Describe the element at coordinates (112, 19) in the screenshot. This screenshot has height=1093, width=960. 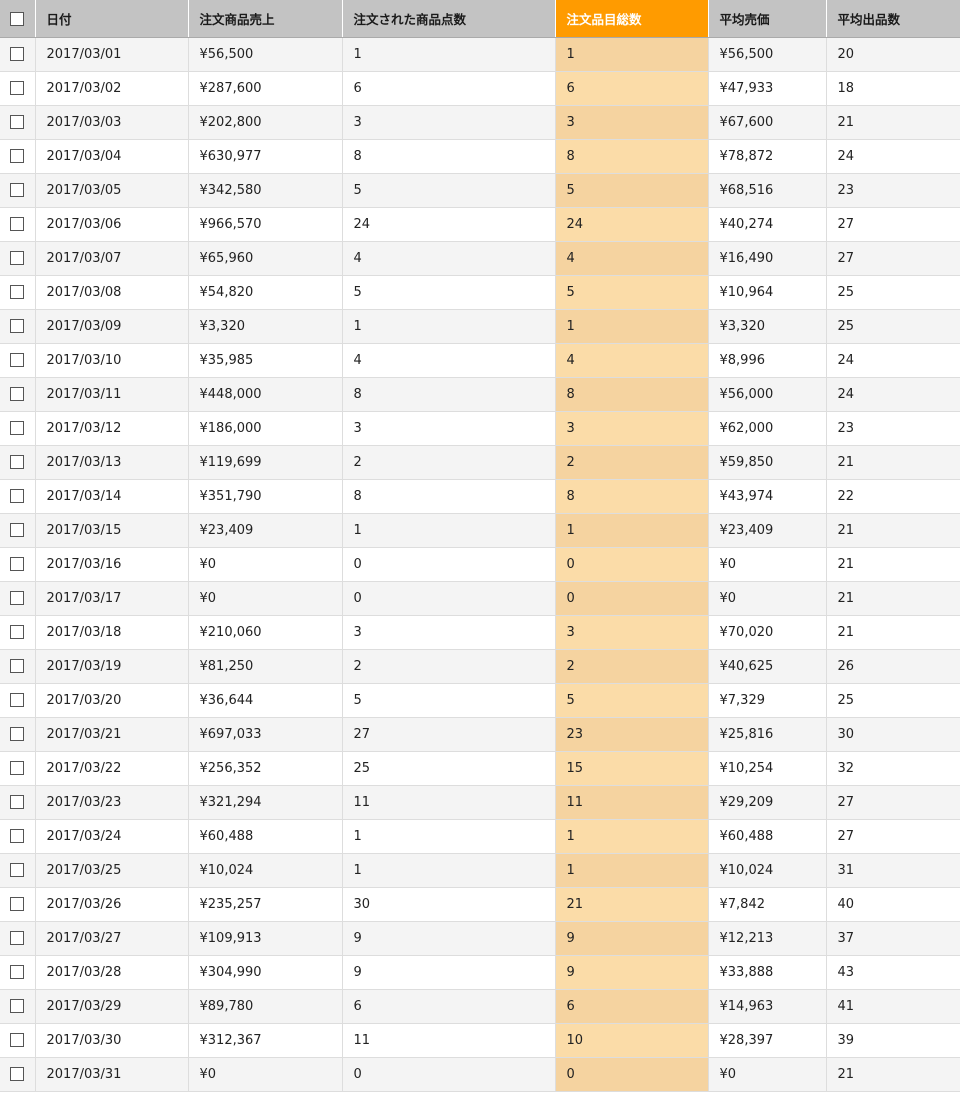
I see `column-header-date: 日付` at that location.